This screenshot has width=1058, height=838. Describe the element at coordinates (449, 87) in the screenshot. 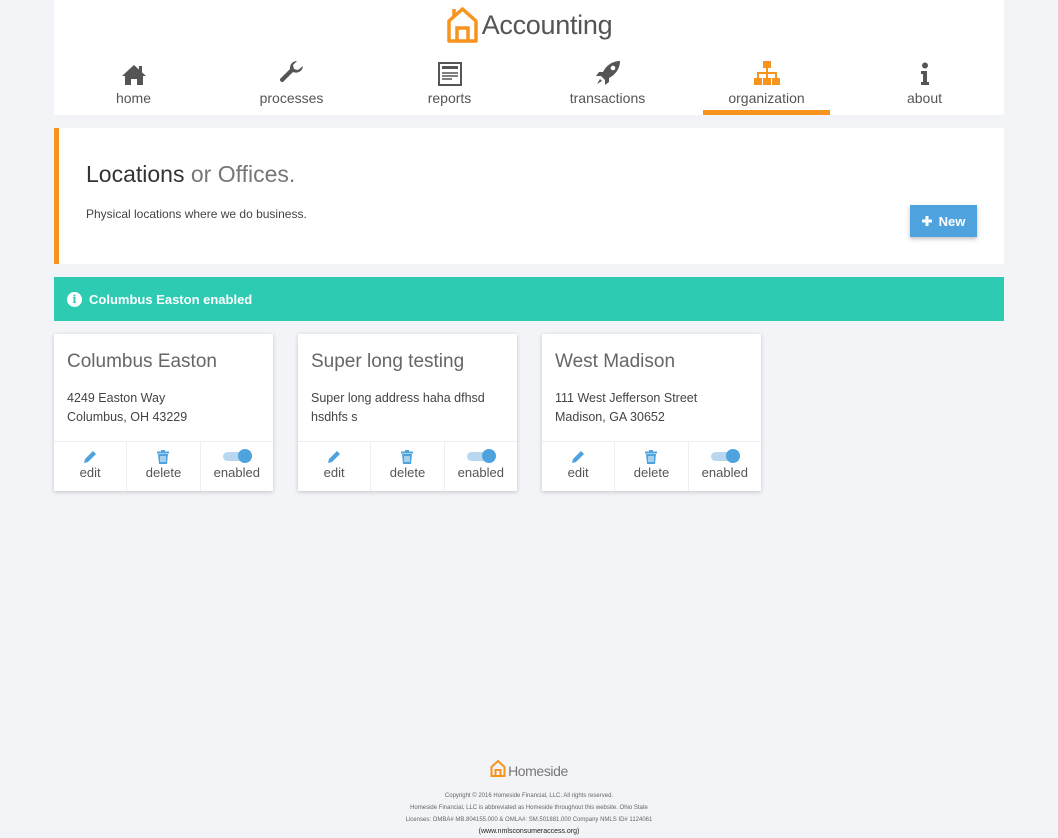

I see `nav-item-reports: reports` at that location.